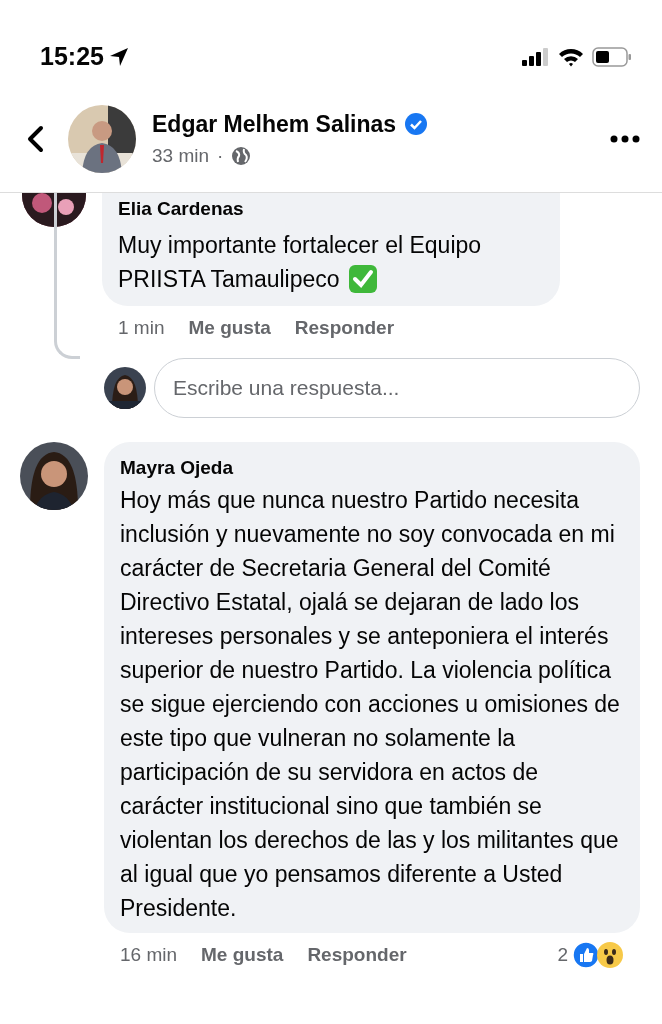 The image size is (662, 1024). What do you see at coordinates (571, 56) in the screenshot?
I see `wifi-icon` at bounding box center [571, 56].